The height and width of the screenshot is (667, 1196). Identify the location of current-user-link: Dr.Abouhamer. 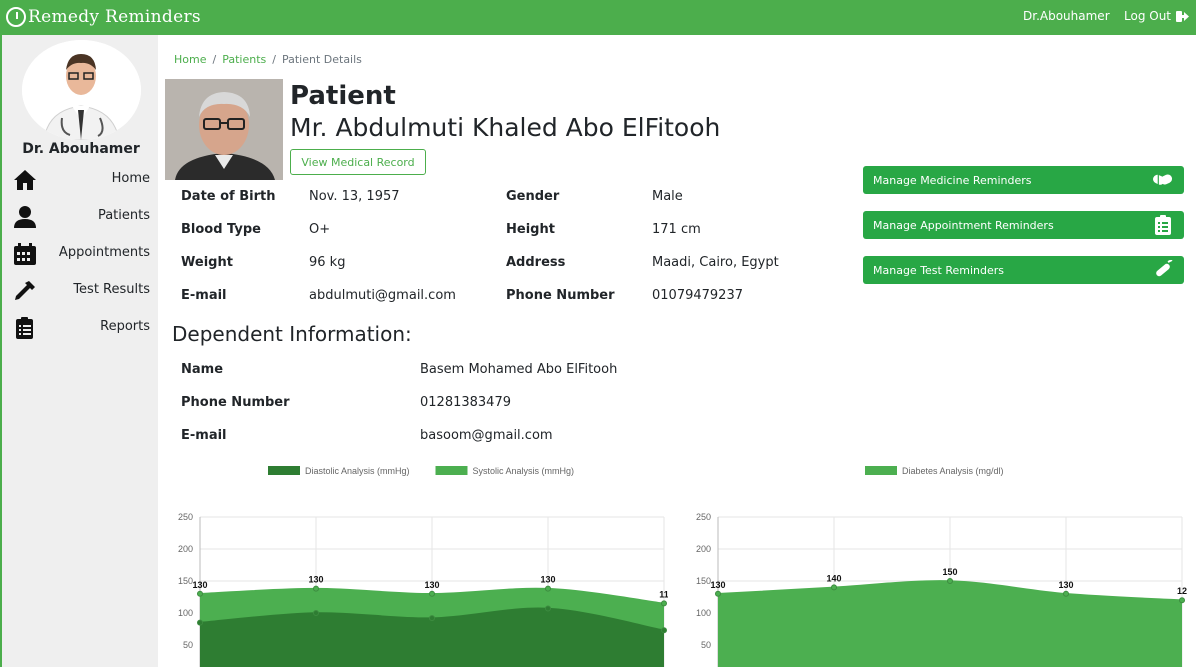
(1066, 16).